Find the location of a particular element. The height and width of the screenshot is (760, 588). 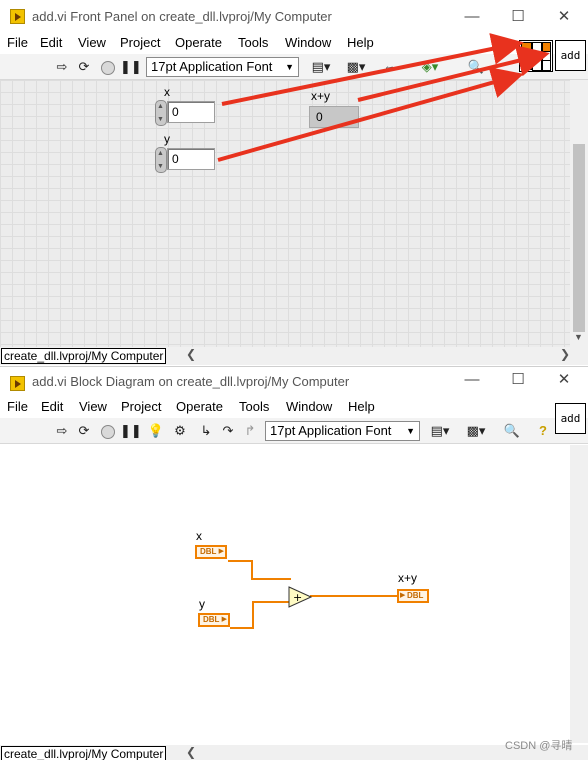

scroll-right-icon: ❯ is located at coordinates (565, 354).